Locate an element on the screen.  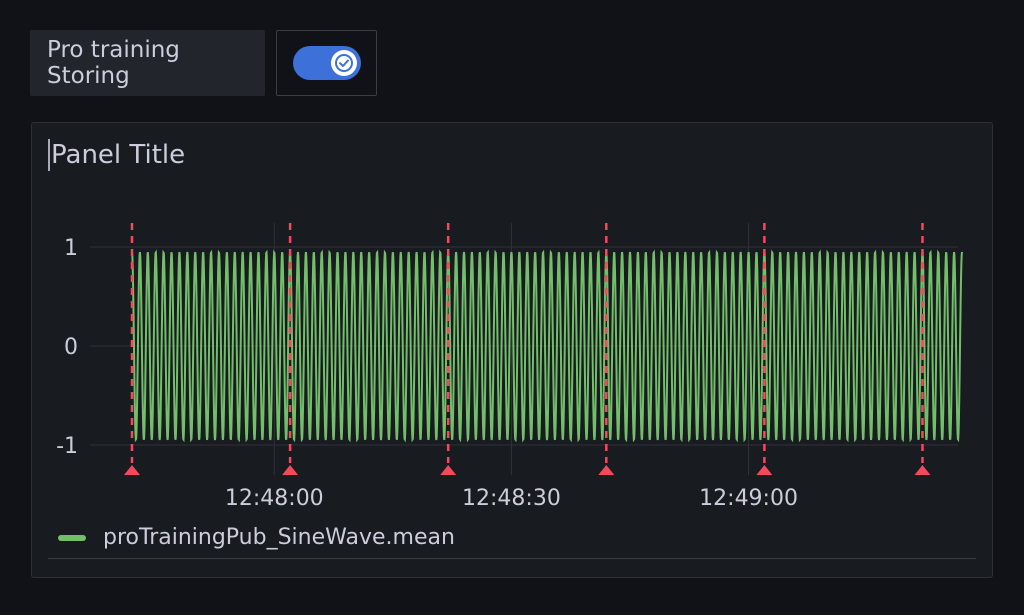
legend: proTrainingPub_SineWave.mean is located at coordinates (256, 537).